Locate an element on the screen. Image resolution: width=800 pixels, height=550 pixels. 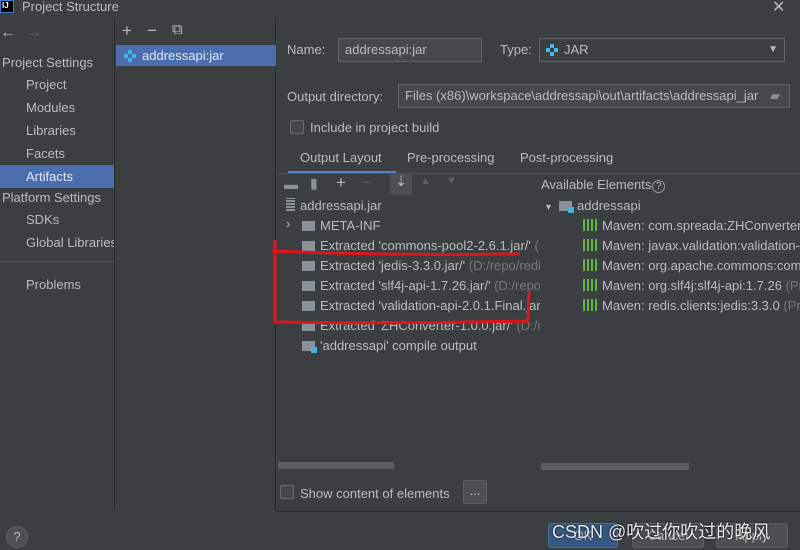
red-annotation is located at coordinates (401, 282).